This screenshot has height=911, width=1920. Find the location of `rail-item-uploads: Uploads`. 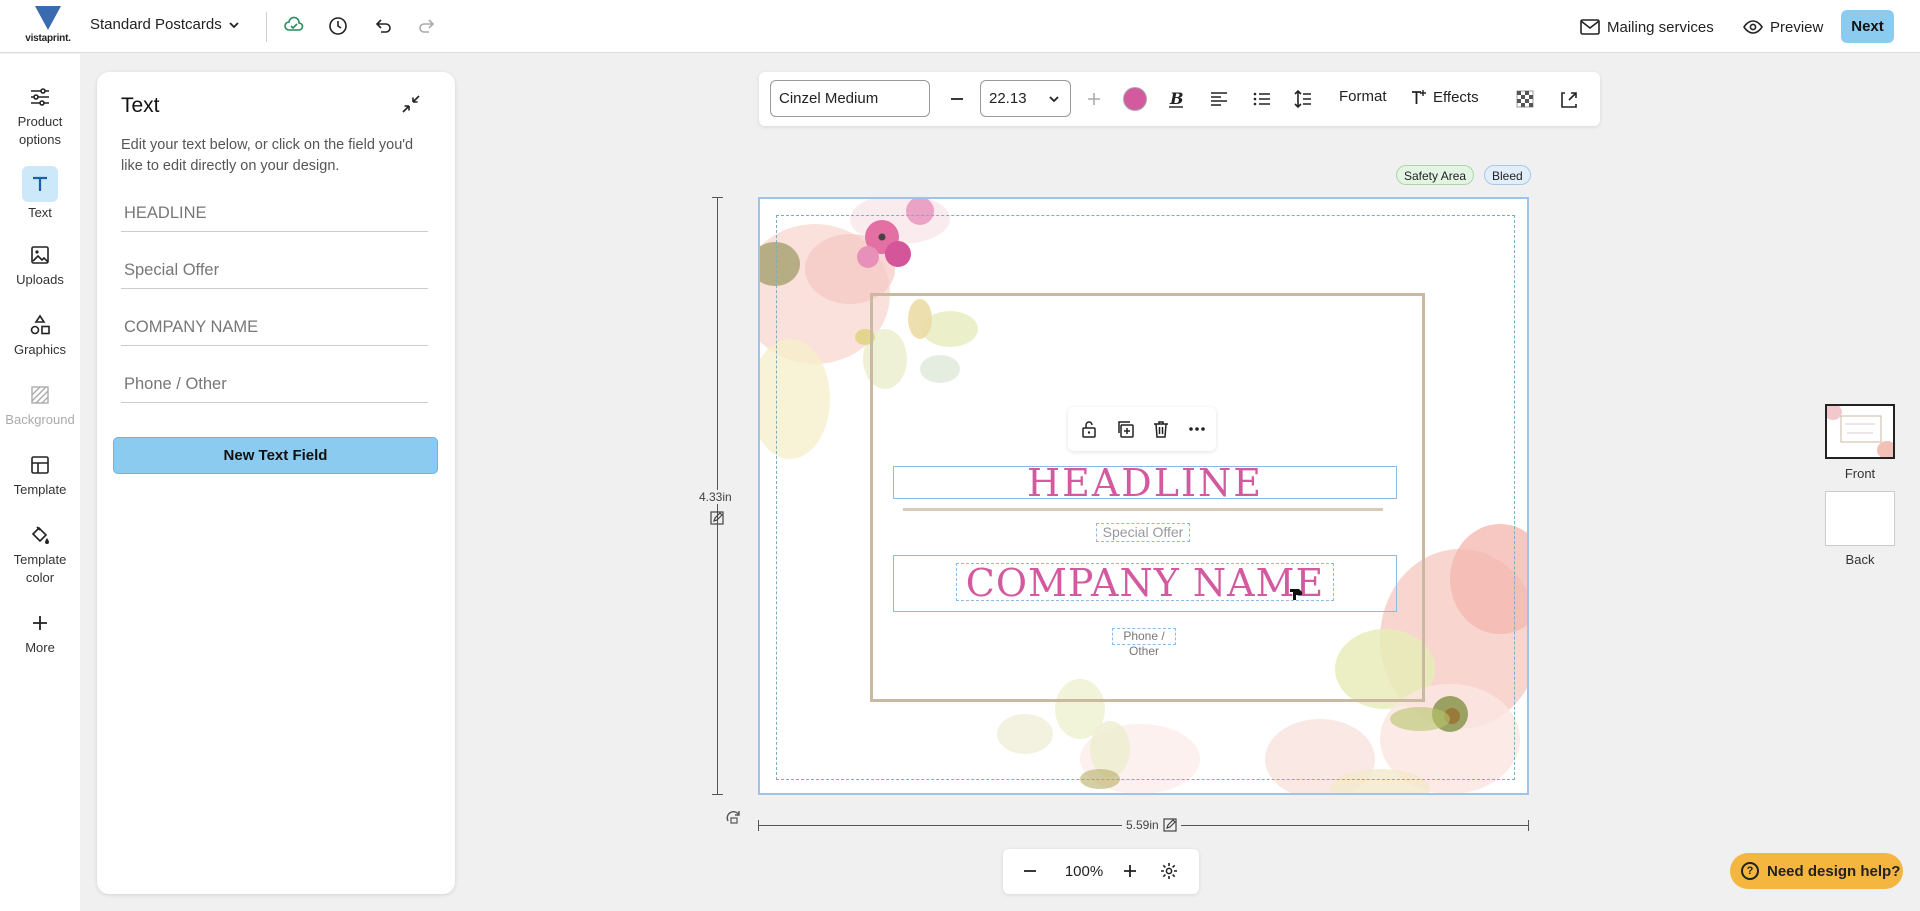

rail-item-uploads: Uploads is located at coordinates (40, 265).